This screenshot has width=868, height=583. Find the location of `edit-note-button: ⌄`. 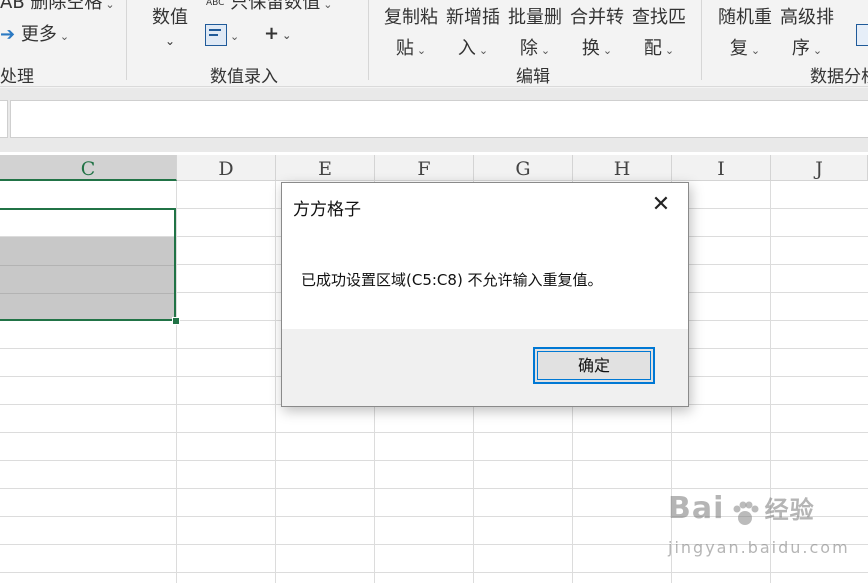

edit-note-button: ⌄ is located at coordinates (222, 36).